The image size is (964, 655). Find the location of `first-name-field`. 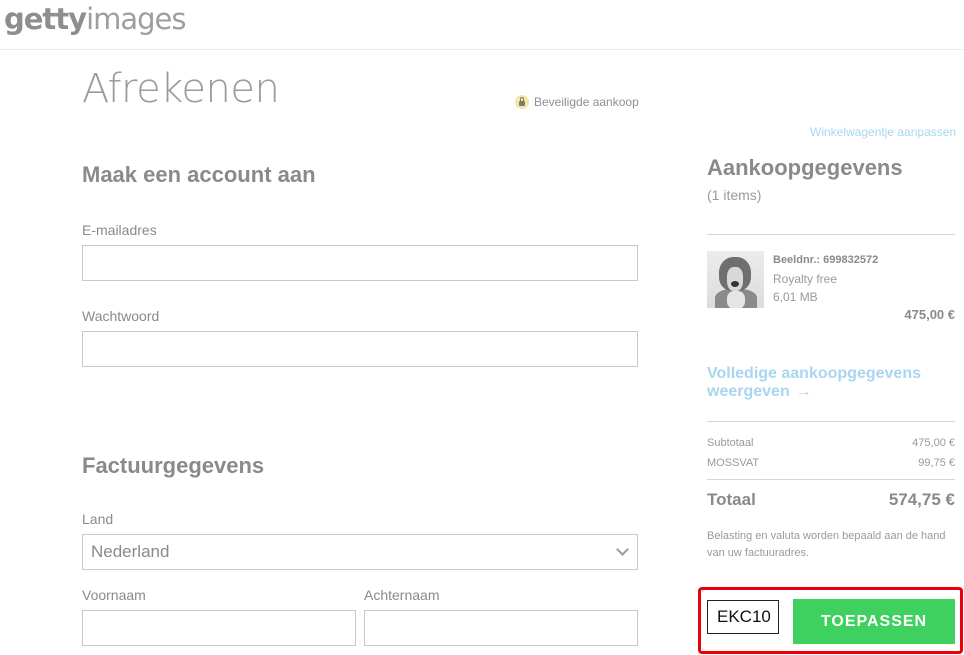

first-name-field is located at coordinates (219, 628).